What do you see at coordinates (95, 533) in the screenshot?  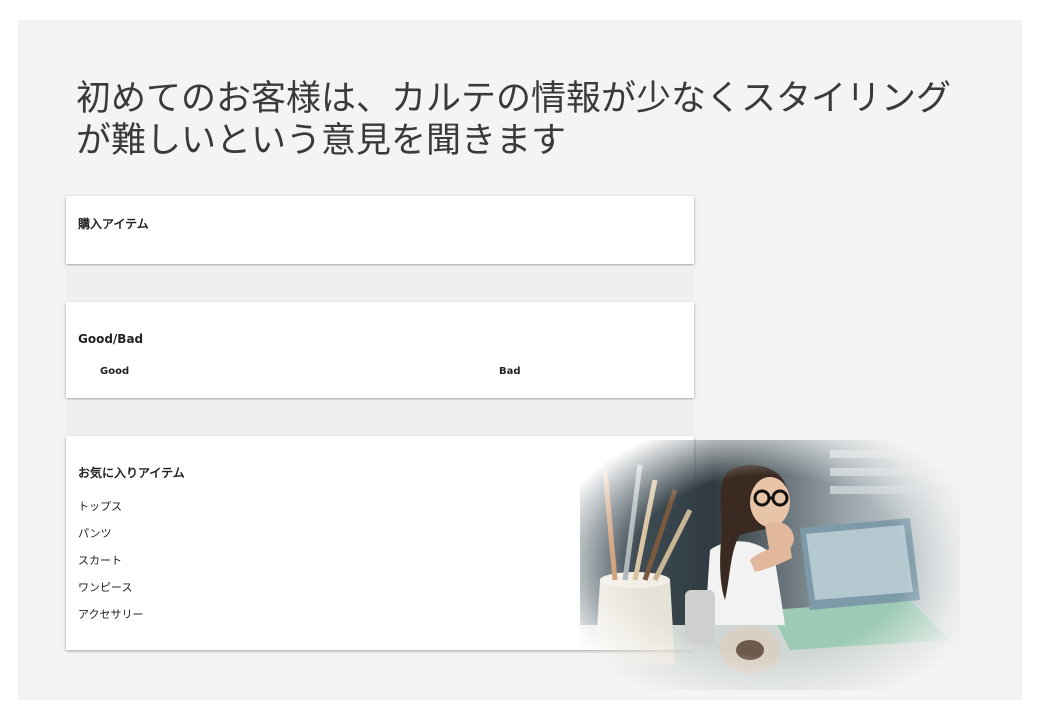 I see `favorite-item-pants: パンツ` at bounding box center [95, 533].